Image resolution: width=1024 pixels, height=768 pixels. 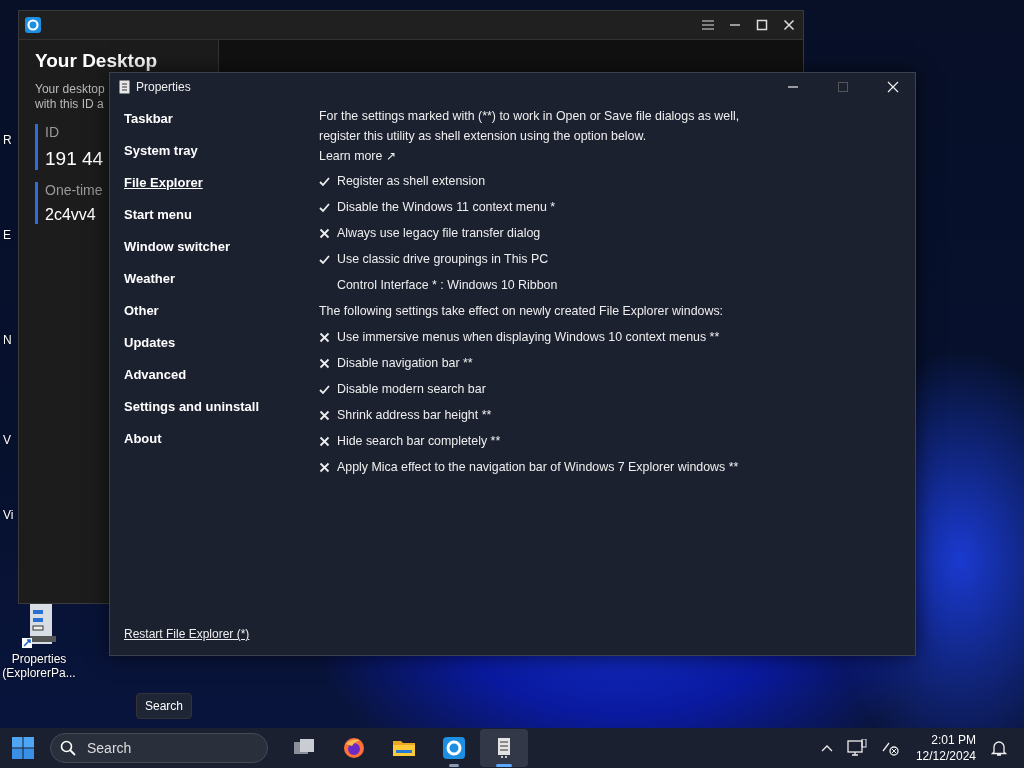 What do you see at coordinates (163, 87) in the screenshot?
I see `window-title: Properties` at bounding box center [163, 87].